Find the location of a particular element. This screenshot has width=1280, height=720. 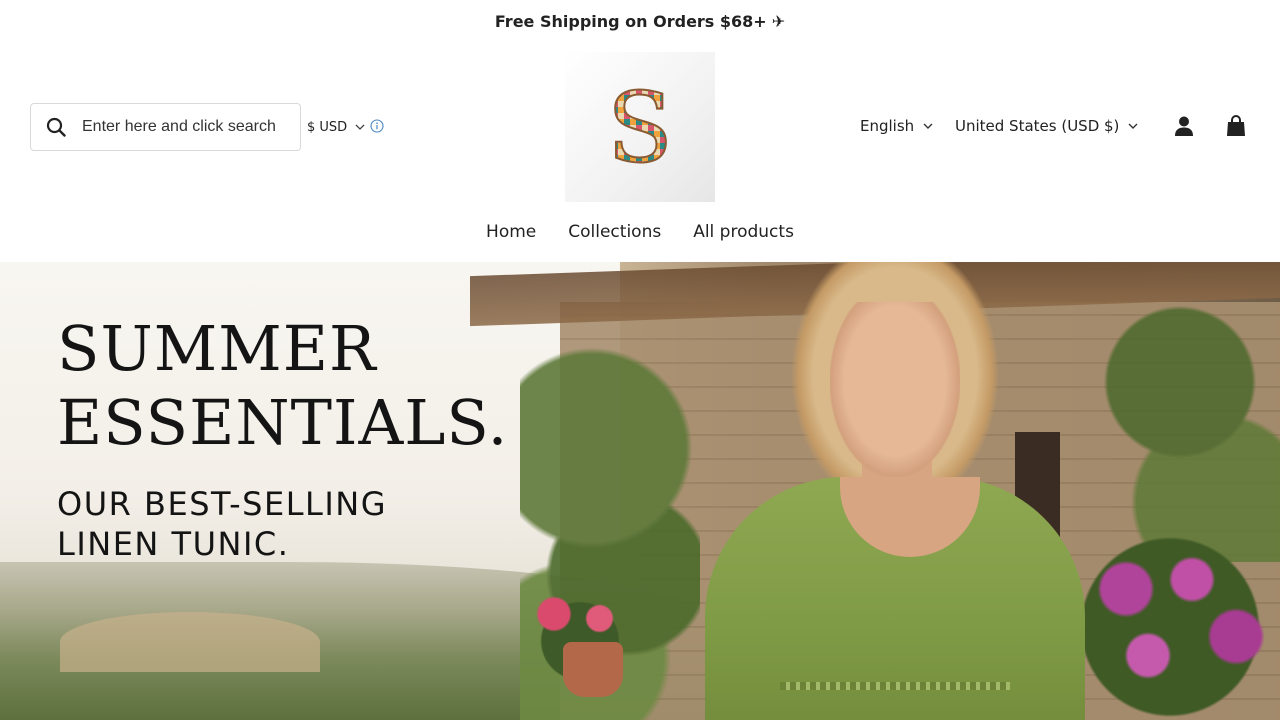

nav-item-collections: Collections is located at coordinates (614, 234).